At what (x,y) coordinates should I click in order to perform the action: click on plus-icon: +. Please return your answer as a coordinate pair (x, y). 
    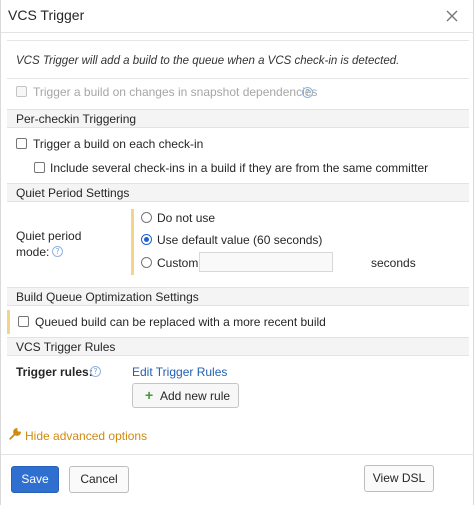
    Looking at the image, I should click on (149, 395).